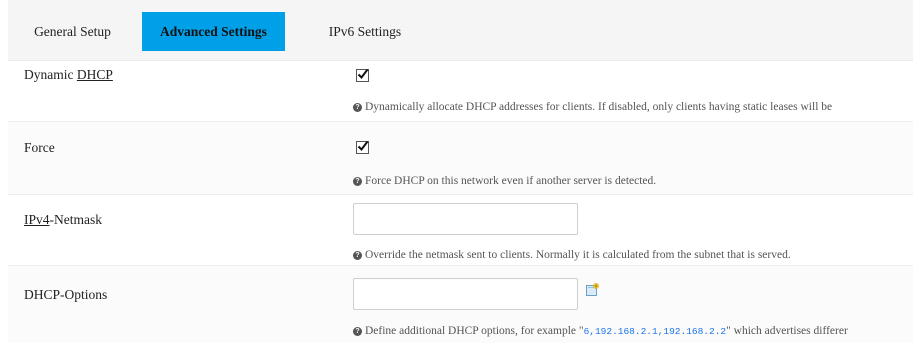 The width and height of the screenshot is (913, 343). I want to click on force-label: Force, so click(39, 147).